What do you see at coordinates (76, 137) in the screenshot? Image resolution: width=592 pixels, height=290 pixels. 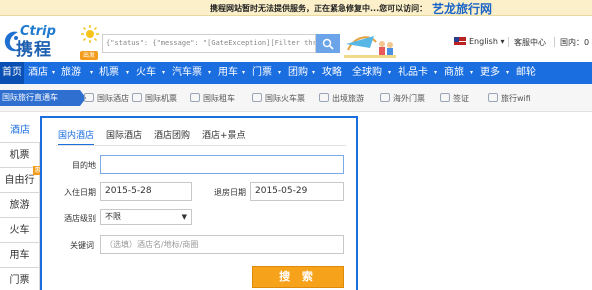 I see `tab-domestic-hotel: 国内酒店` at bounding box center [76, 137].